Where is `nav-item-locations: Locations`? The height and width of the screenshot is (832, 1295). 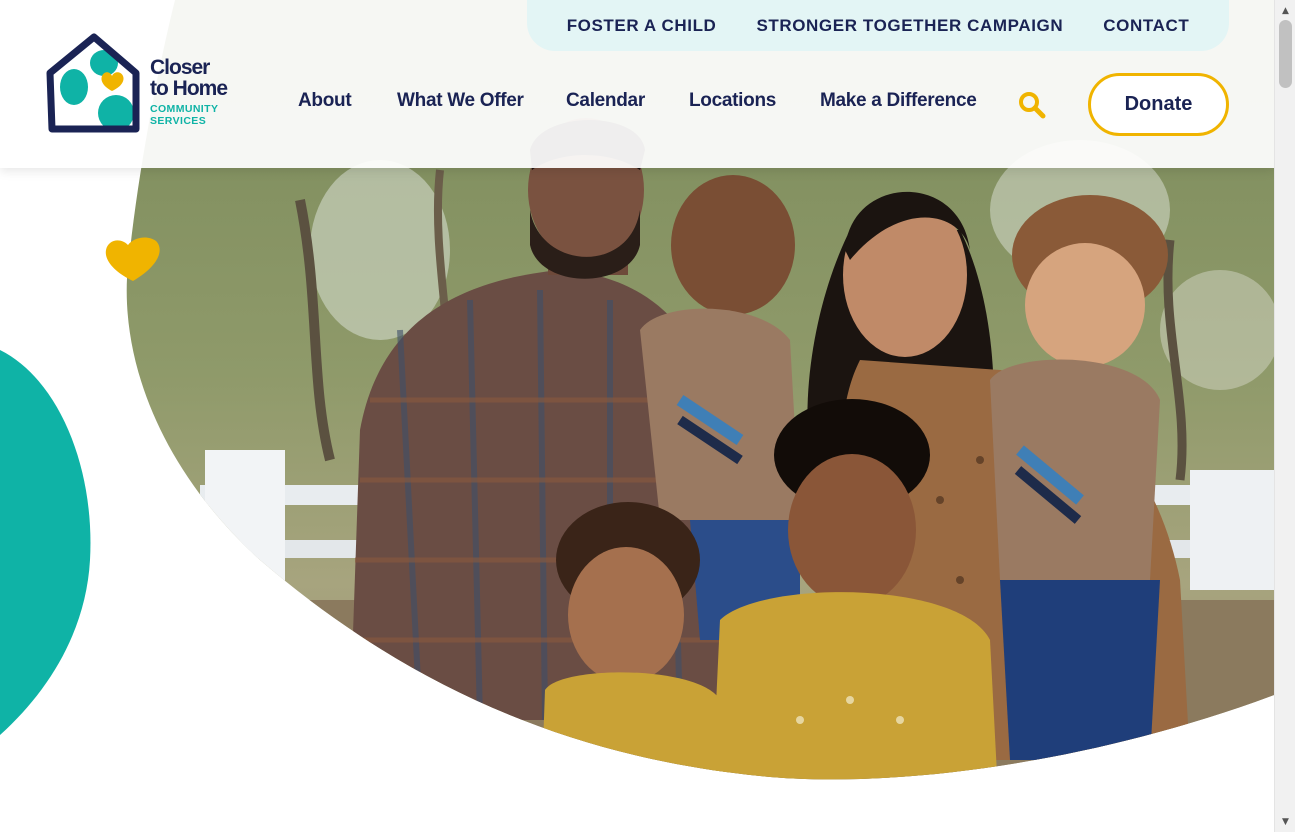
nav-item-locations: Locations is located at coordinates (732, 101).